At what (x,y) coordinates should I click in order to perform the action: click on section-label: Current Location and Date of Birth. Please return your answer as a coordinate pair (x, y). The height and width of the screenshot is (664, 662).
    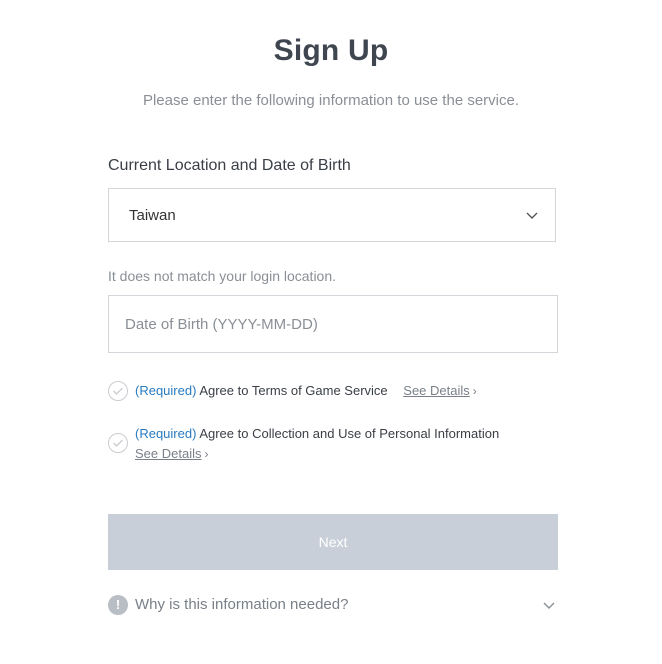
    Looking at the image, I should click on (229, 165).